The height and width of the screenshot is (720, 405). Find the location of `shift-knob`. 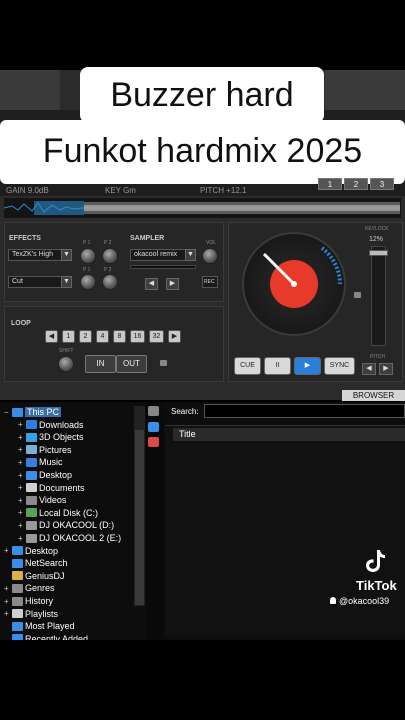

shift-knob is located at coordinates (66, 364).